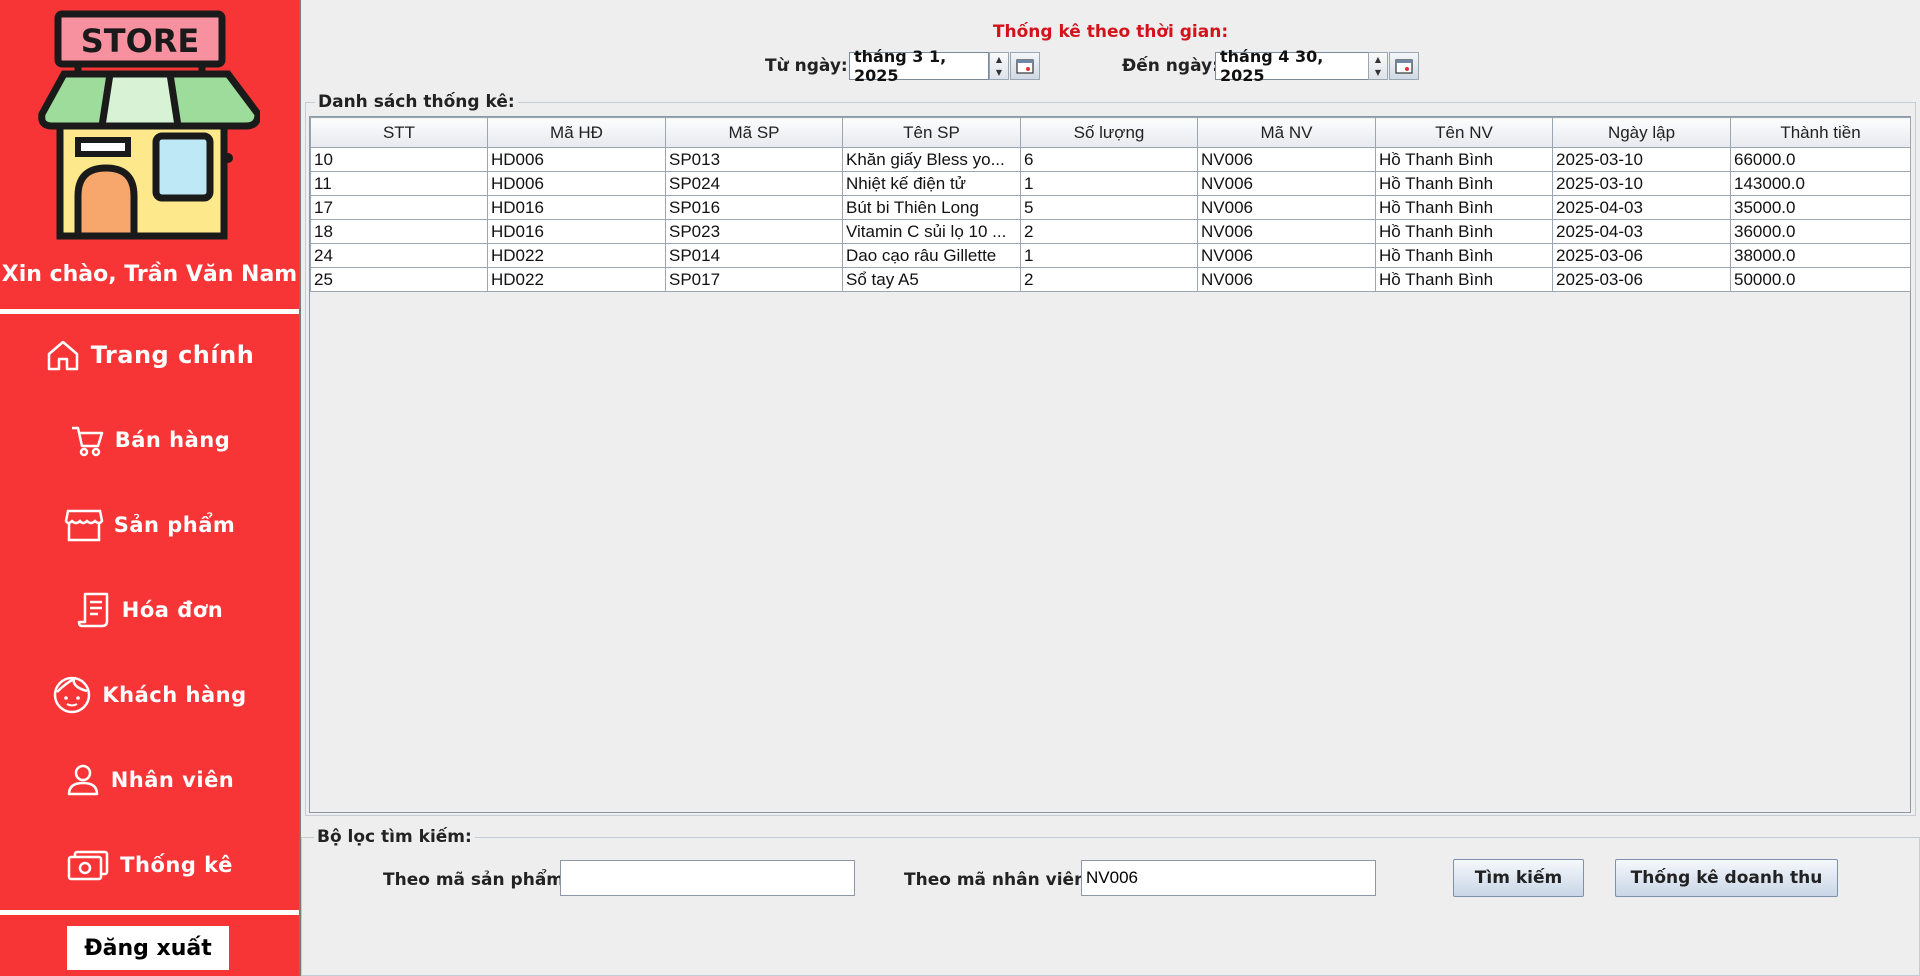 This screenshot has width=1920, height=976. What do you see at coordinates (1109, 132) in the screenshot?
I see `column-header: Số lượng` at bounding box center [1109, 132].